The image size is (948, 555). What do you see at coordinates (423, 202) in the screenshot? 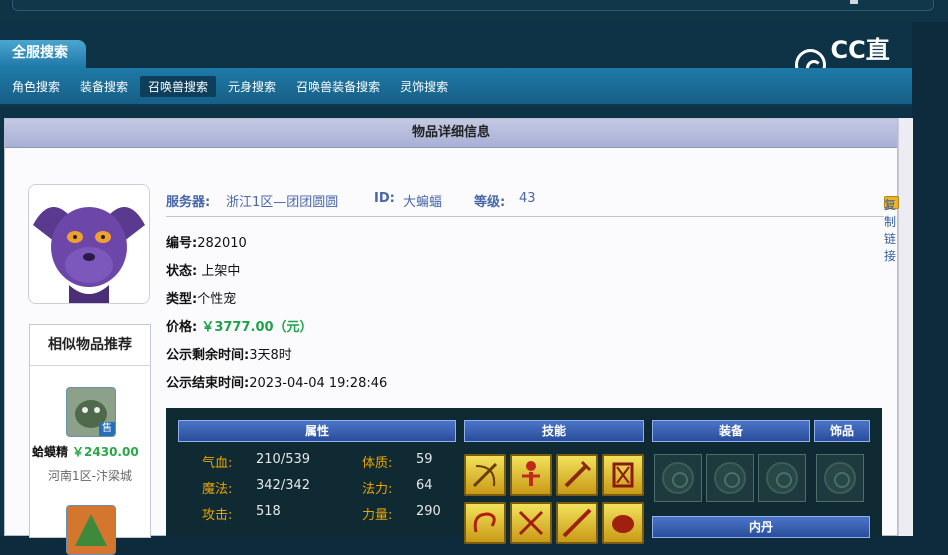
I see `id-value: 大蝙蝠` at bounding box center [423, 202].